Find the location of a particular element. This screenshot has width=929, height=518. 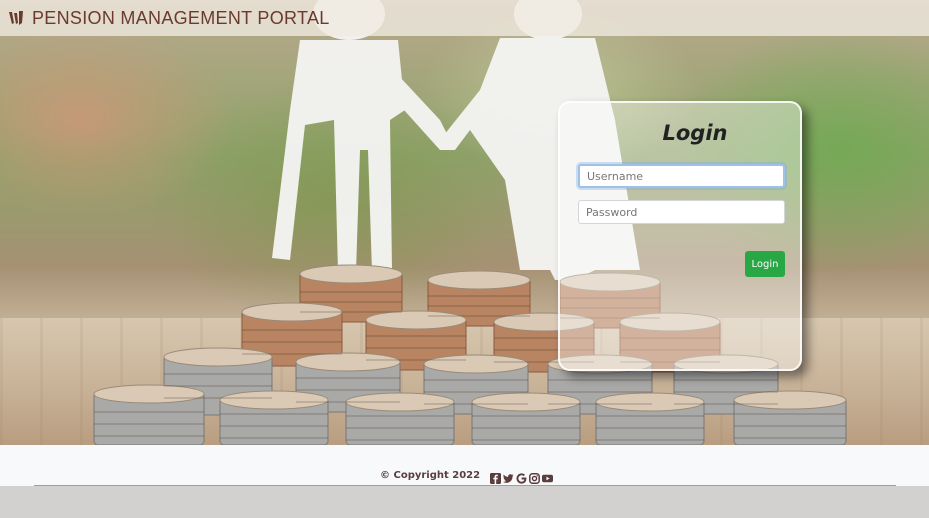

instagram-icon is located at coordinates (534, 476).